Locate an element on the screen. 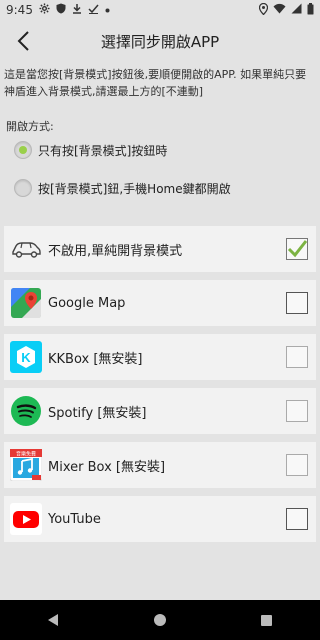 Image resolution: width=320 pixels, height=640 pixels. spotify-icon is located at coordinates (26, 411).